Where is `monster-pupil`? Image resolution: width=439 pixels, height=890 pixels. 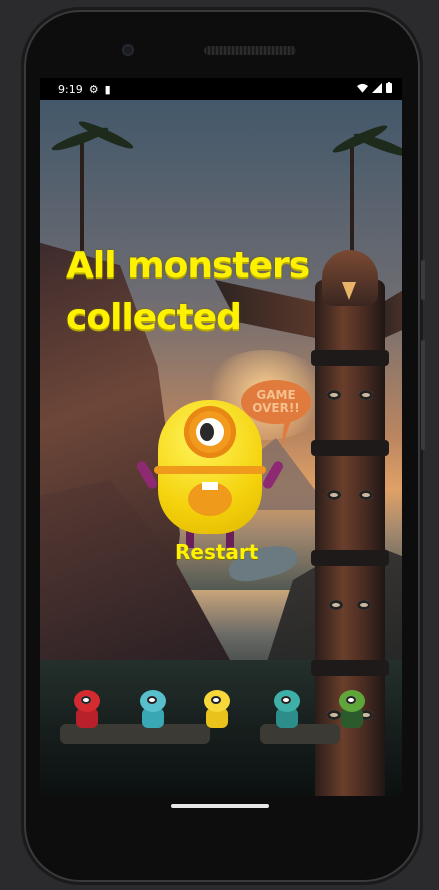
monster-pupil is located at coordinates (207, 432).